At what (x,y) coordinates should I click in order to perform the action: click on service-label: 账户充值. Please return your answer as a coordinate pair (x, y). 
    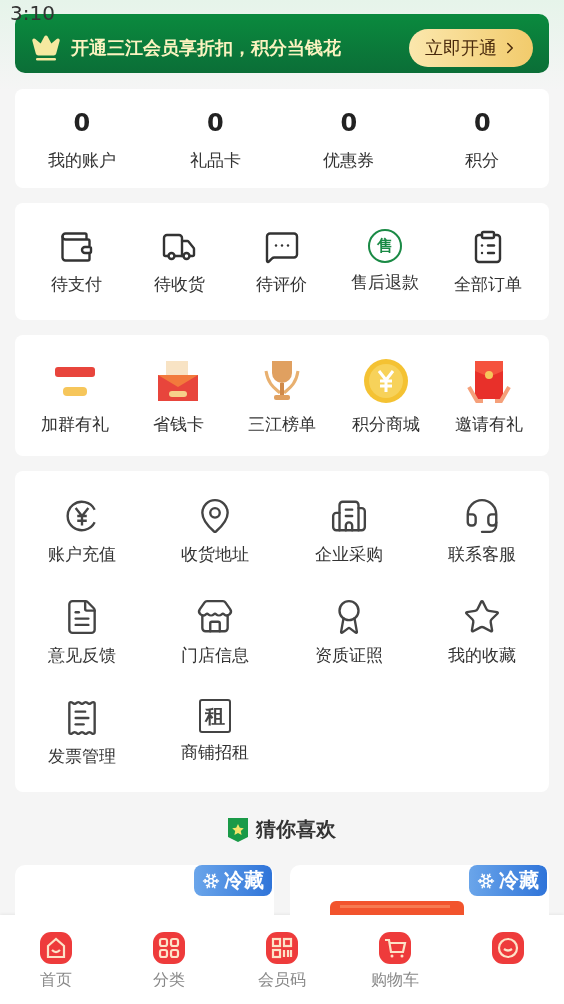
    Looking at the image, I should click on (81, 555).